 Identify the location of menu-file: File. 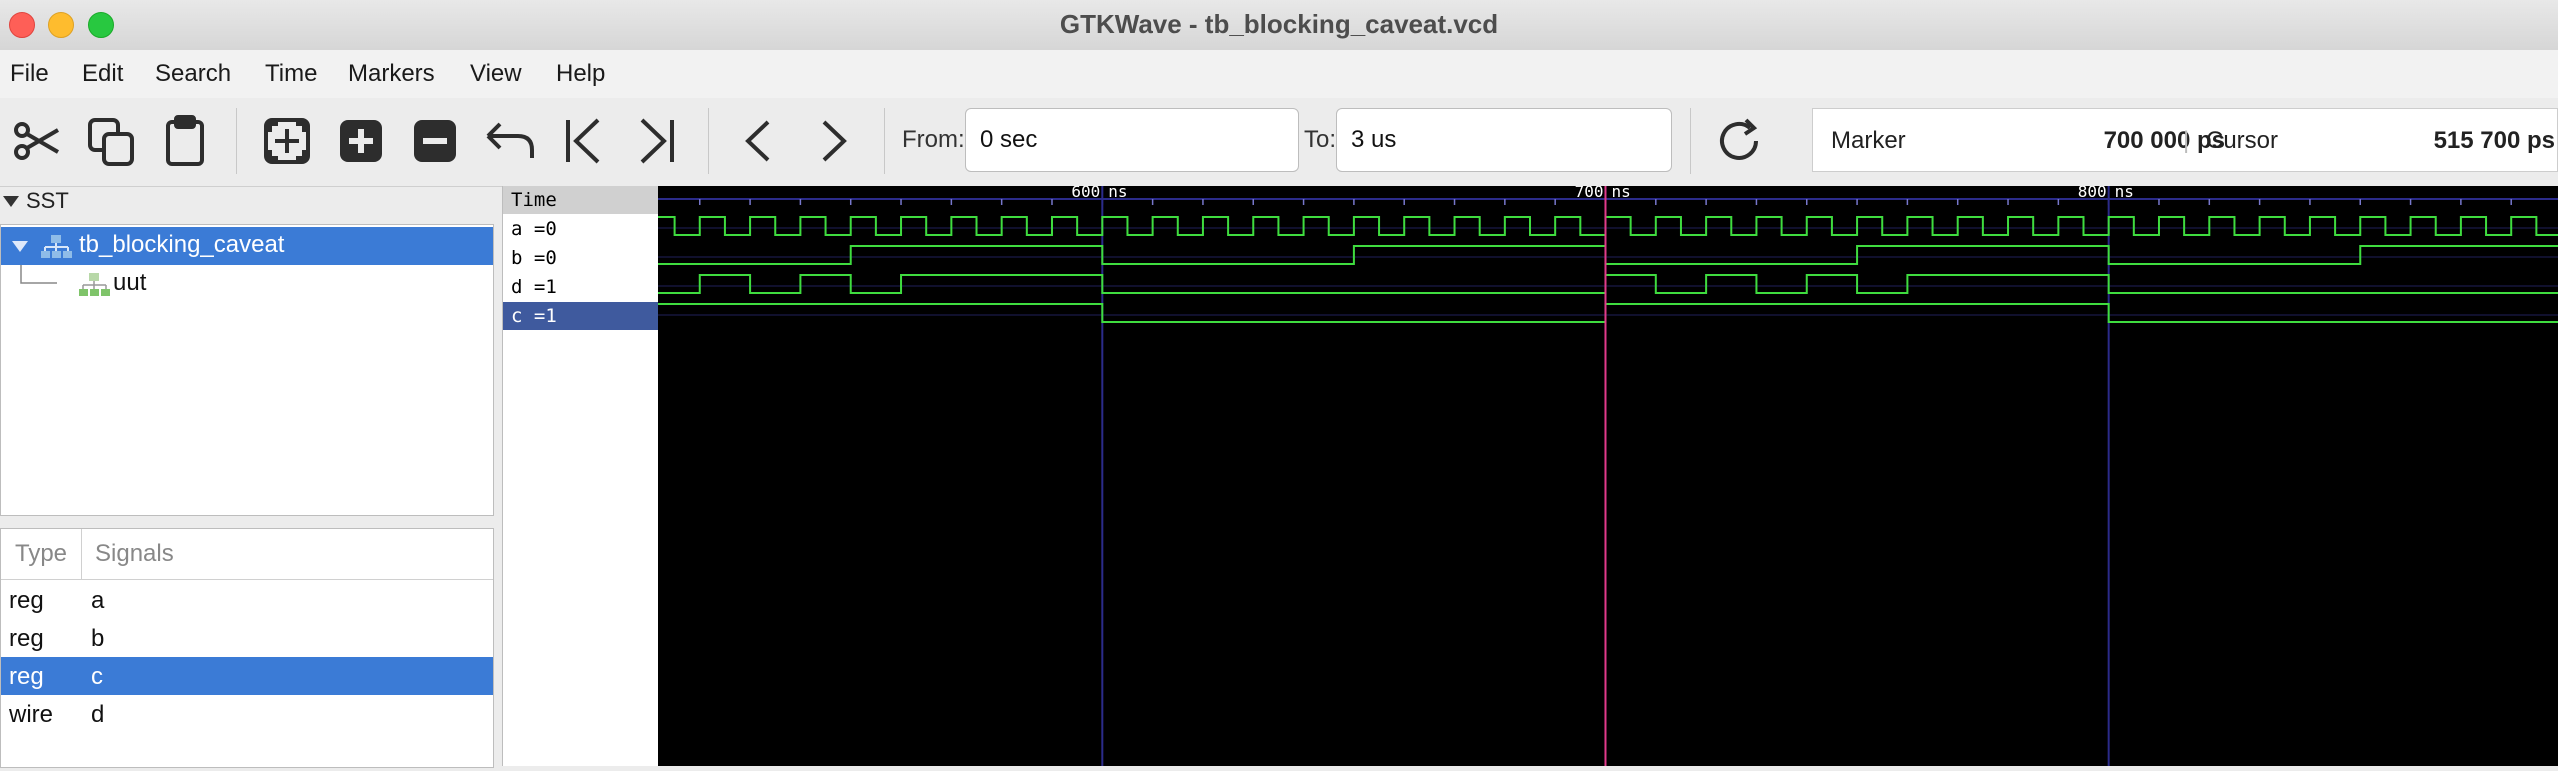
(29, 74).